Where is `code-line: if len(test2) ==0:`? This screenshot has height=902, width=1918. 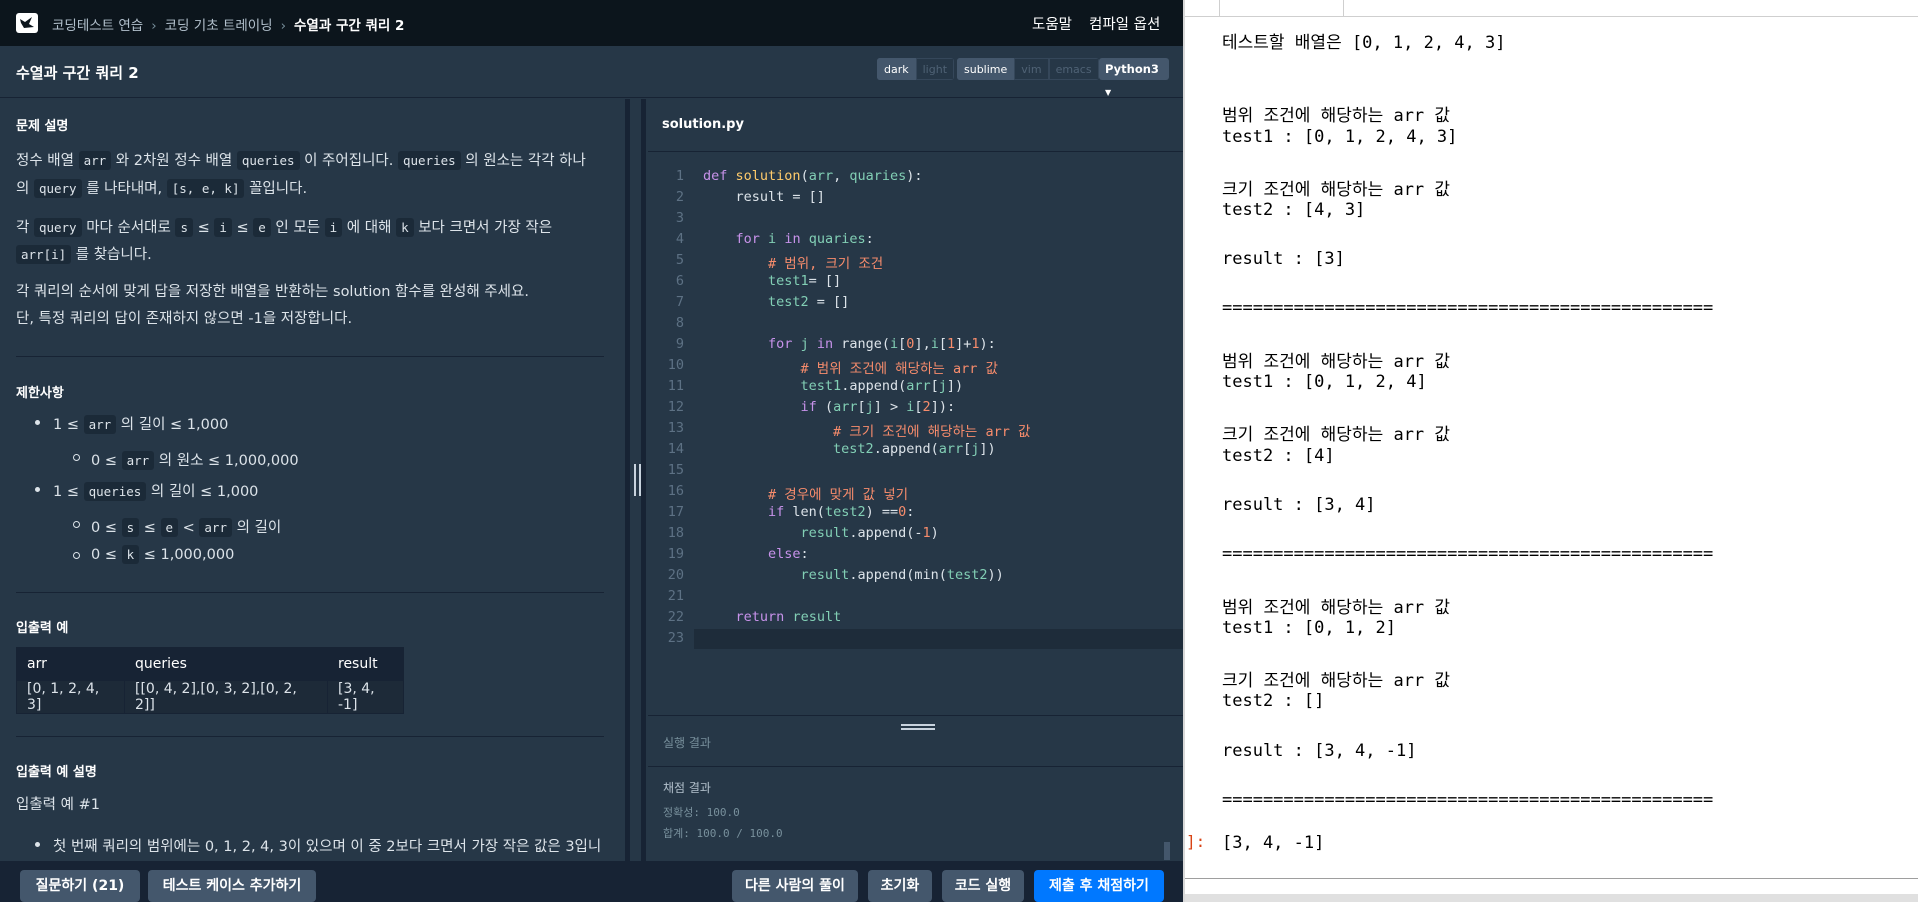 code-line: if len(test2) ==0: is located at coordinates (841, 512).